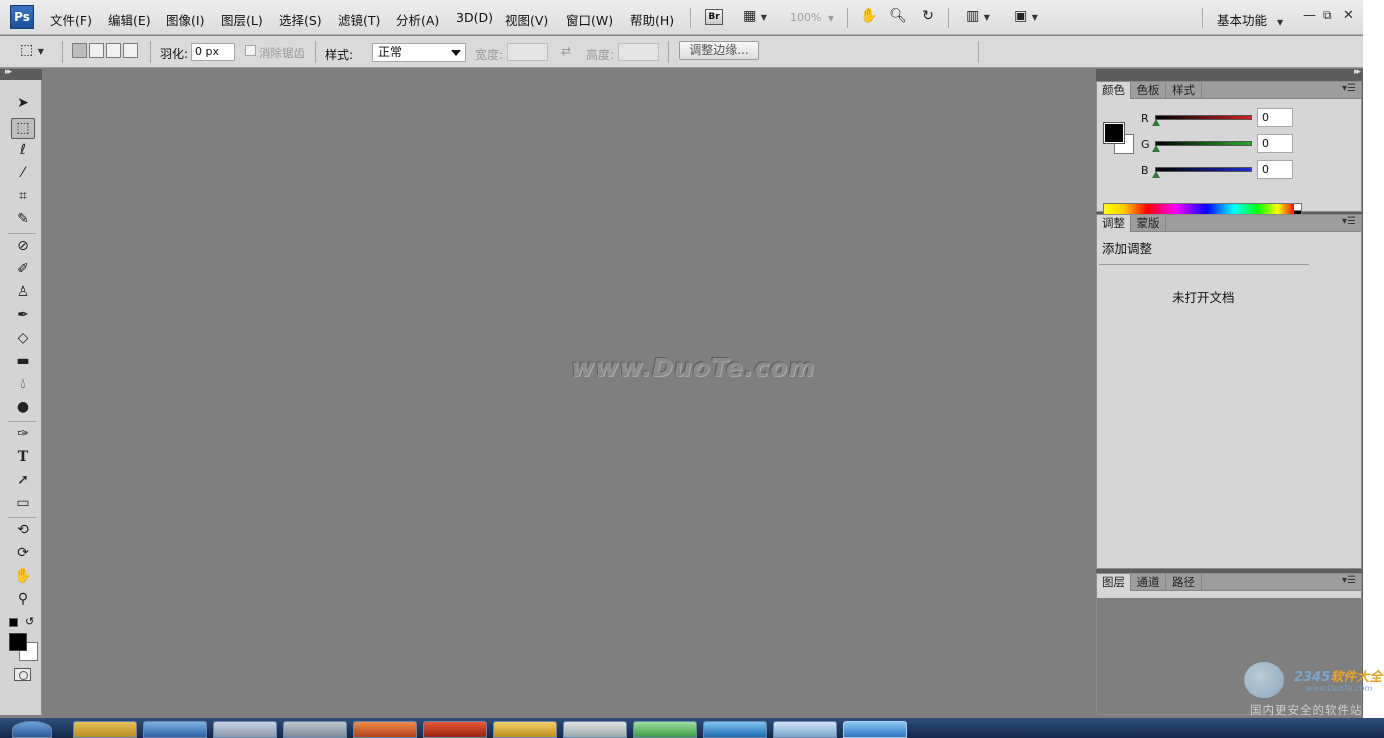 The height and width of the screenshot is (738, 1384). What do you see at coordinates (23, 269) in the screenshot?
I see `brush-tool: ✐` at bounding box center [23, 269].